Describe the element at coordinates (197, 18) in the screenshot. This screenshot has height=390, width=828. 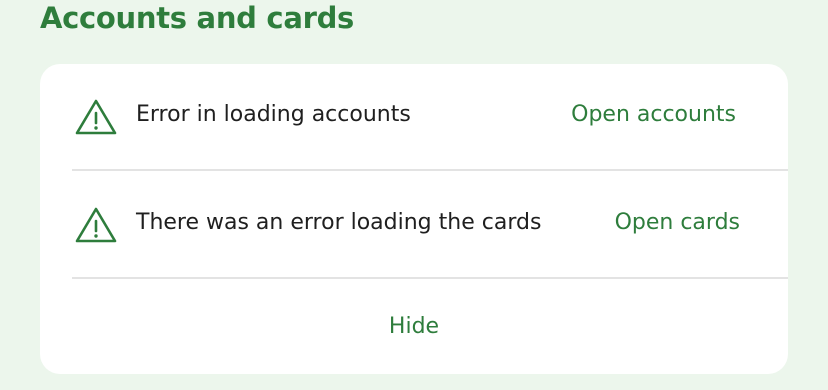
I see `section-title: Accounts and cards` at that location.